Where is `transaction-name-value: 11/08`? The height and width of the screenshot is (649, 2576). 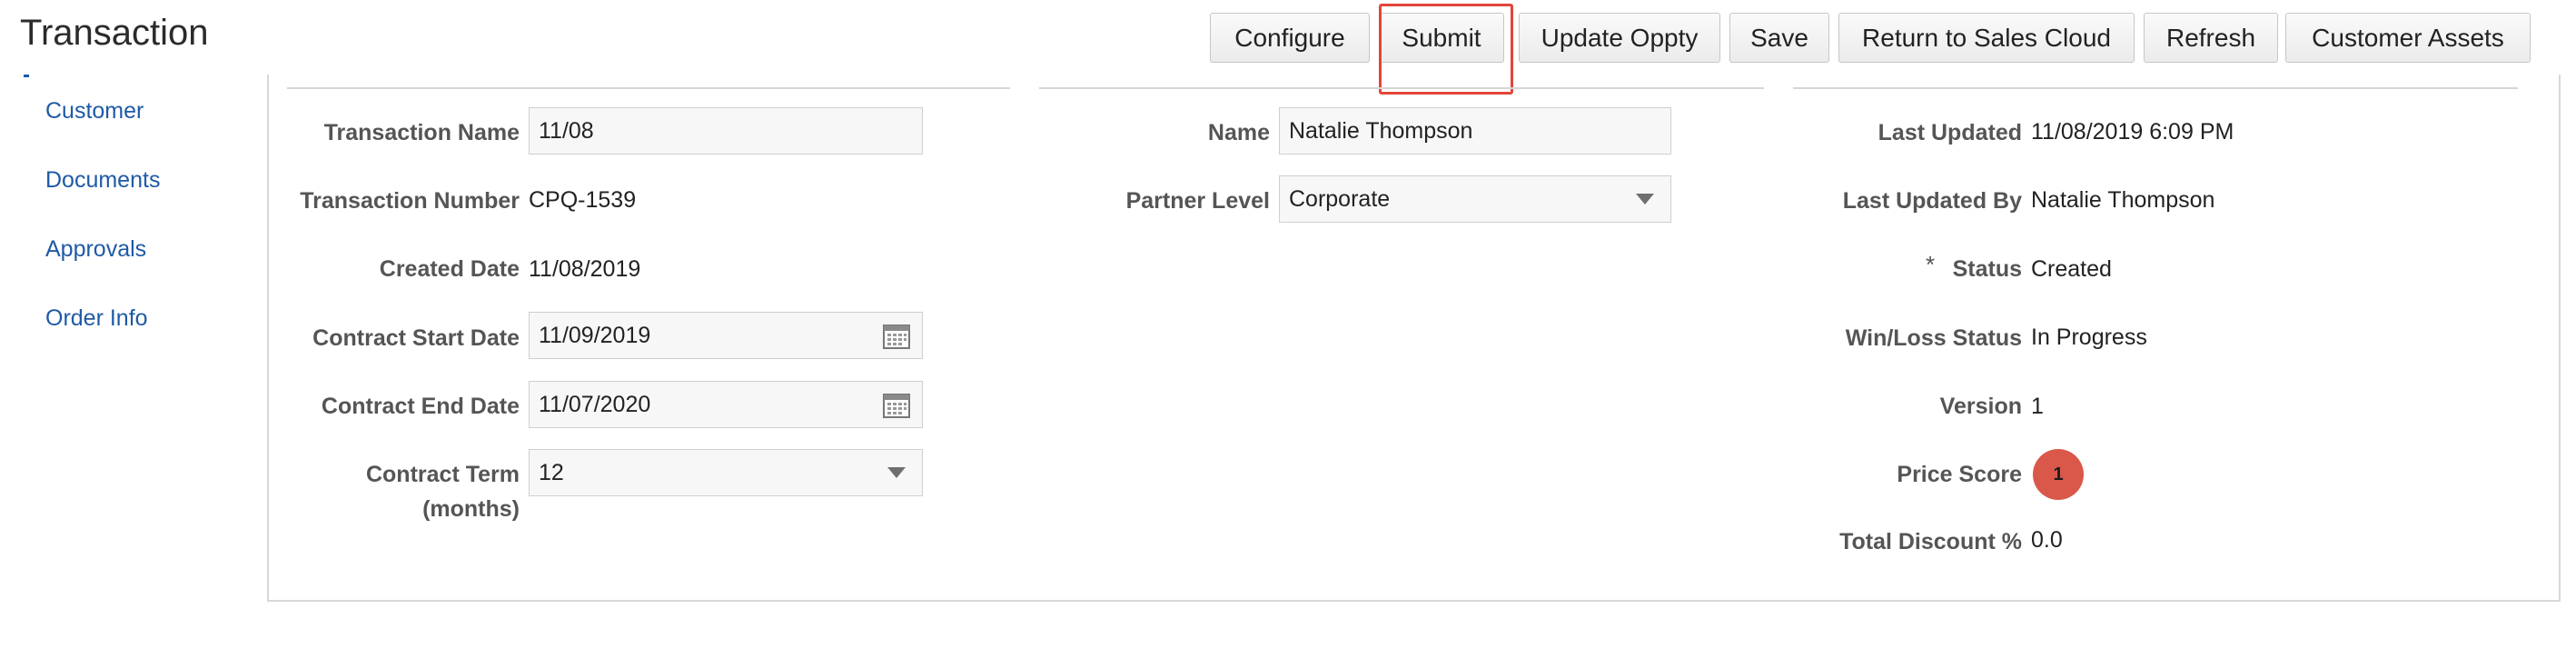 transaction-name-value: 11/08 is located at coordinates (566, 130).